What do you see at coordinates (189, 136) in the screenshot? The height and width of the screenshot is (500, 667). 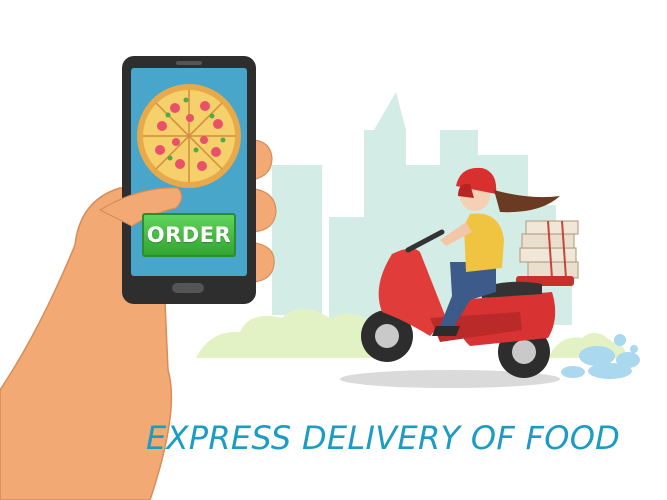 I see `pizza-image` at bounding box center [189, 136].